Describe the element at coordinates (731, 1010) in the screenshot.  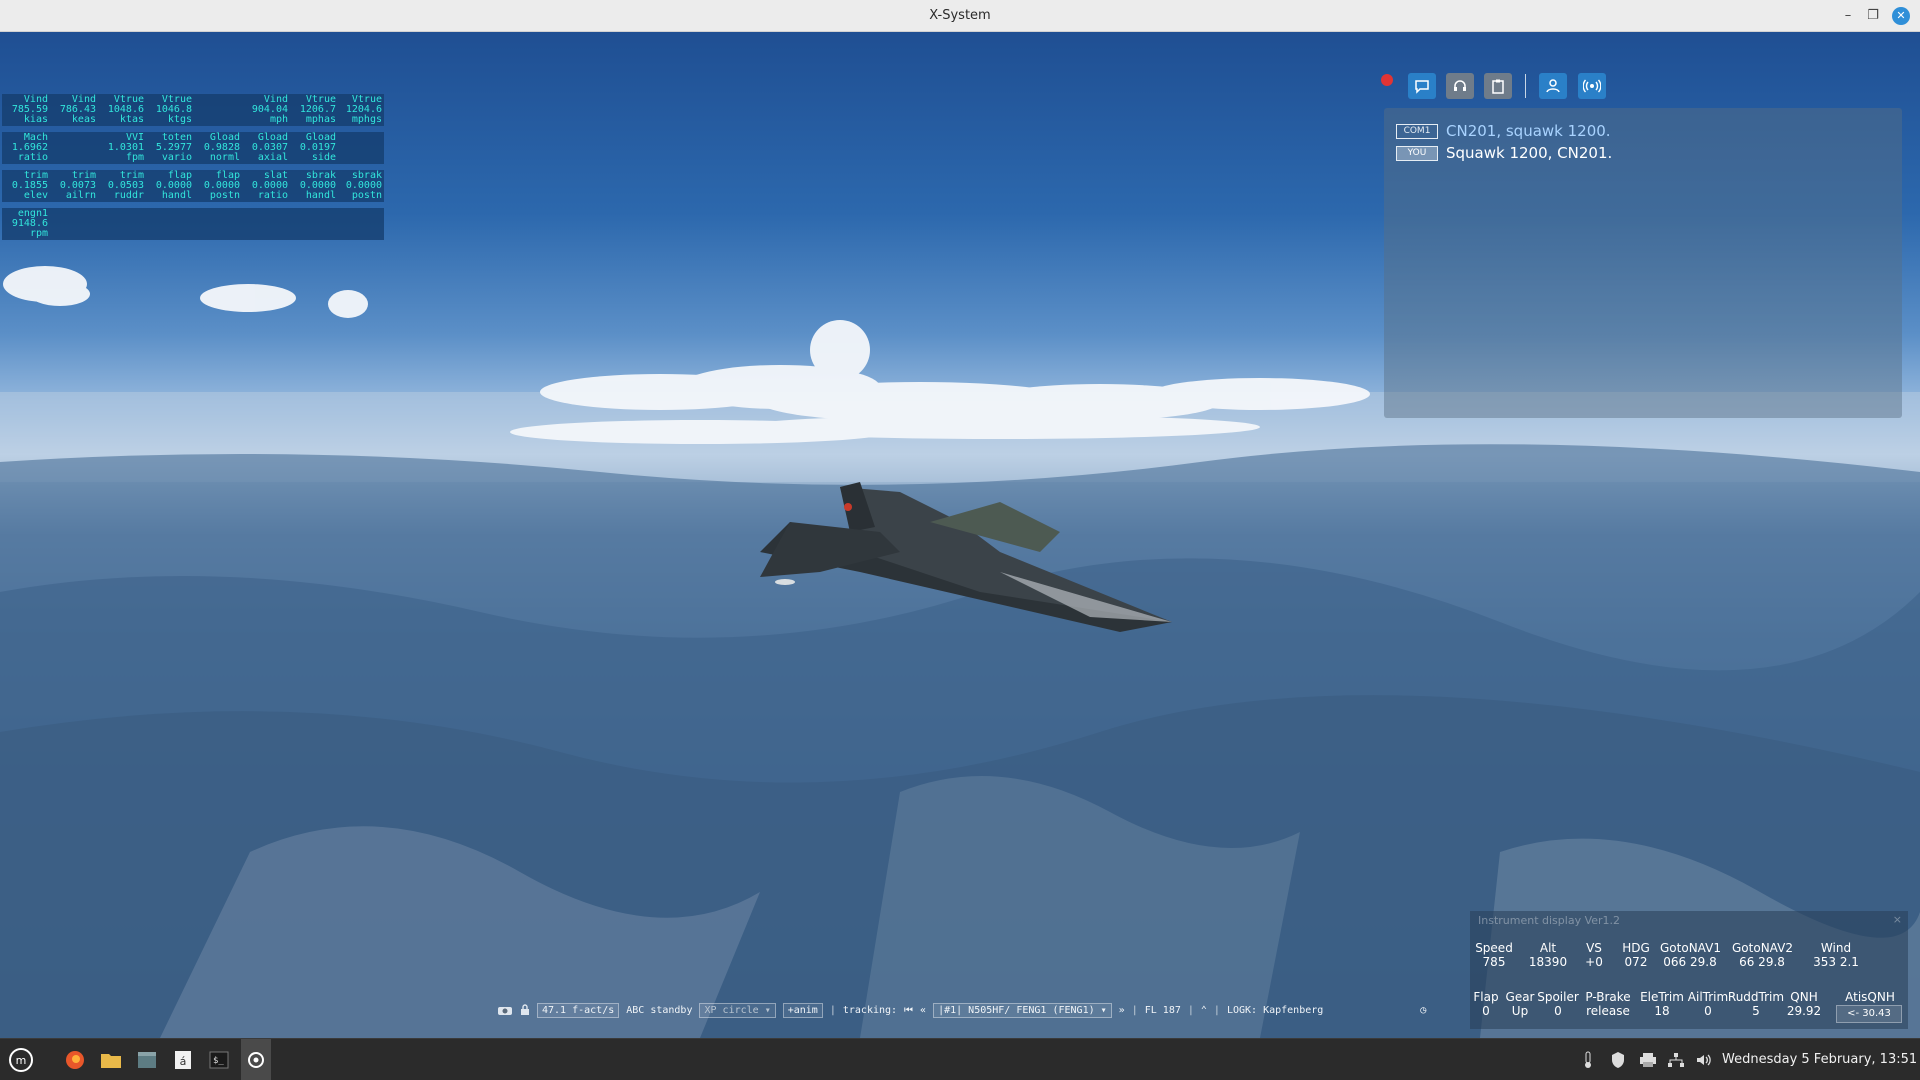
I see `xp-mode-label: XP circle` at that location.